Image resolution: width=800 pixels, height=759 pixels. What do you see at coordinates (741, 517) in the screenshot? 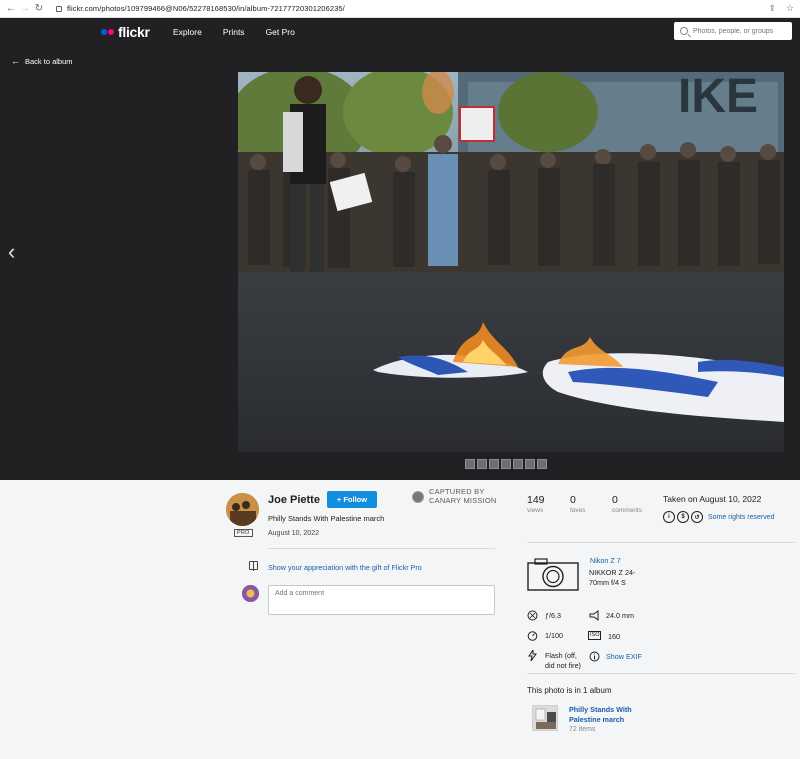
I see `some-rights-reserved-link: Some rights reserved` at bounding box center [741, 517].